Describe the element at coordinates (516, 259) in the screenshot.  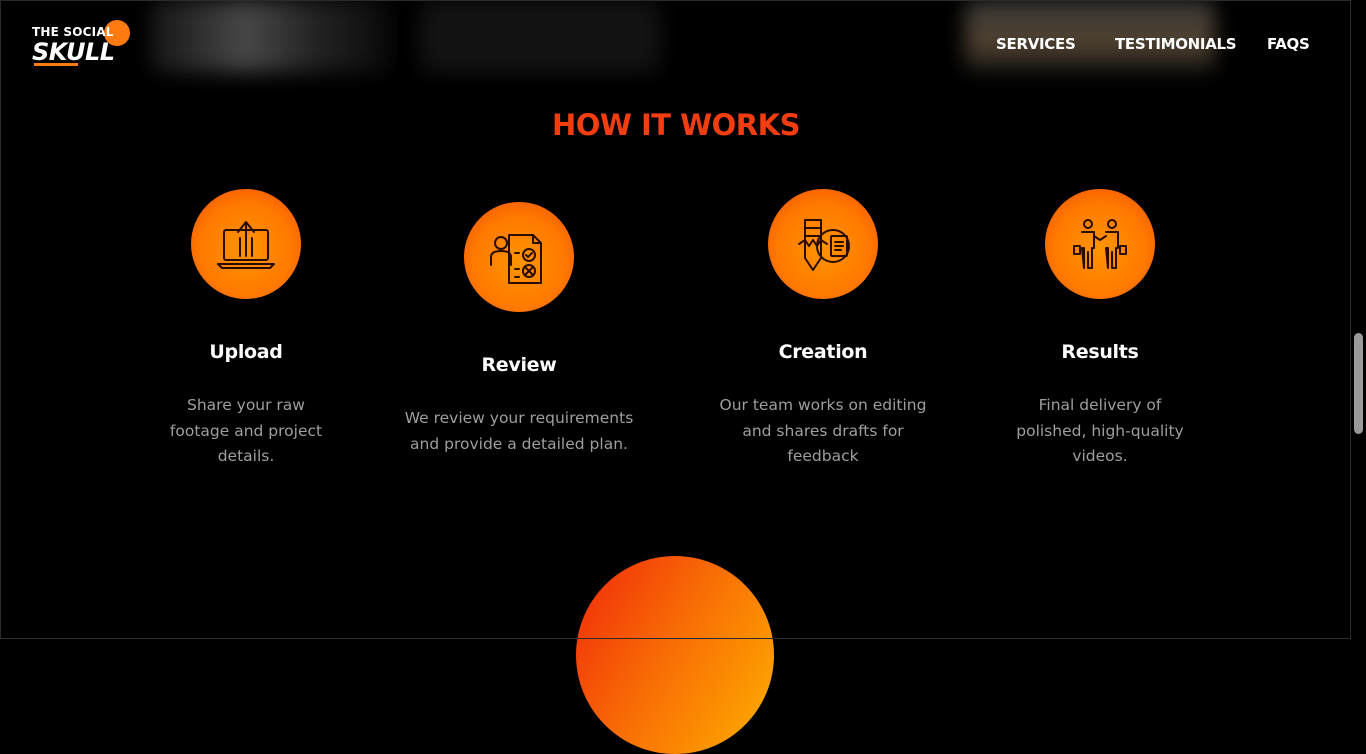
I see `review-checklist-icon` at that location.